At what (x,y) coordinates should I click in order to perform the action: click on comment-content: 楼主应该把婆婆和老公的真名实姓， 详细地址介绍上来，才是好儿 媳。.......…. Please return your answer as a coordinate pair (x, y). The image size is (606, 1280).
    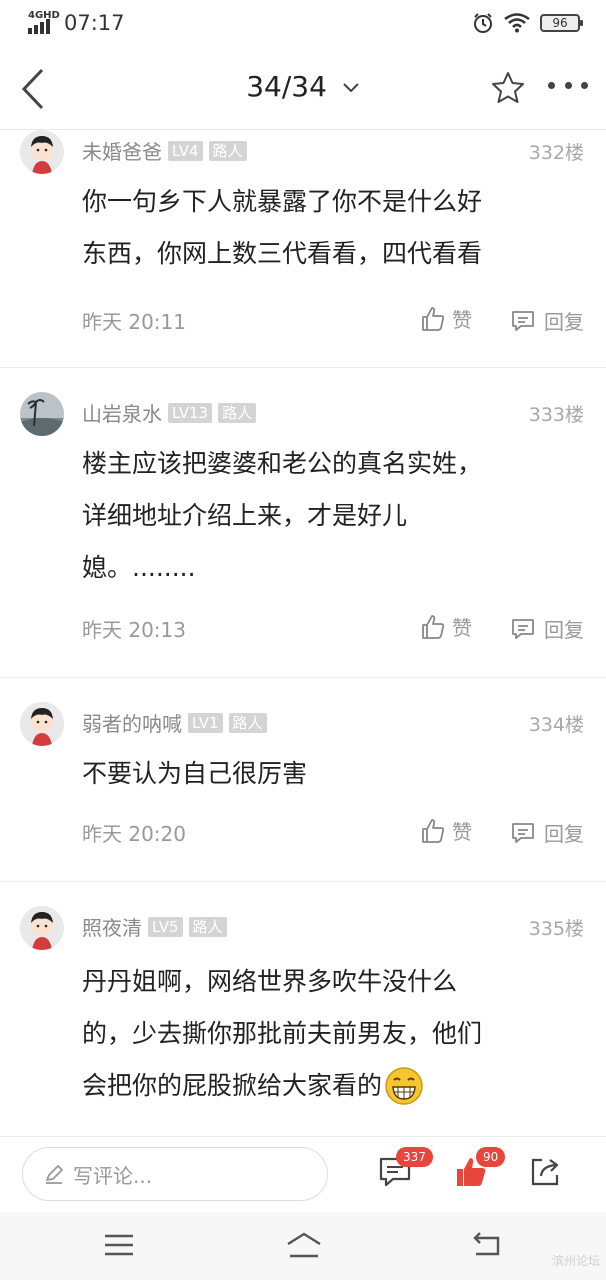
    Looking at the image, I should click on (322, 516).